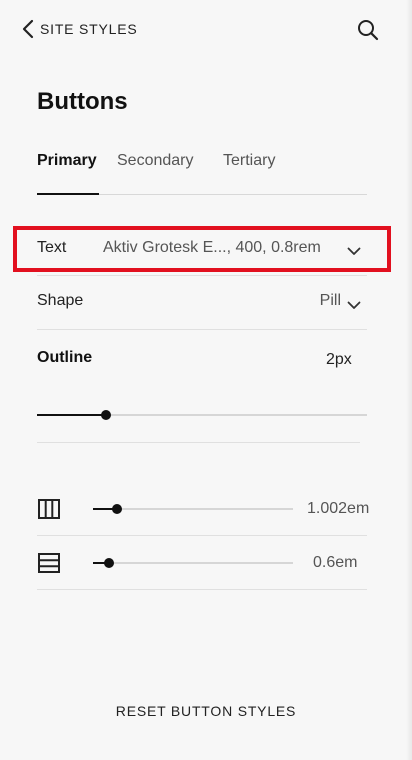 The width and height of the screenshot is (412, 760). What do you see at coordinates (109, 563) in the screenshot?
I see `vertical-padding-thumb` at bounding box center [109, 563].